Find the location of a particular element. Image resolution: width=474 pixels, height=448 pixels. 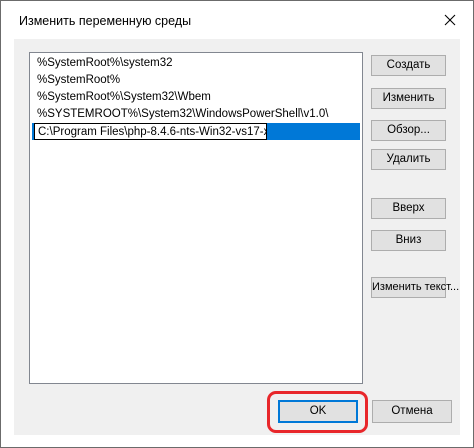

cancel-button: Отмена is located at coordinates (412, 411).